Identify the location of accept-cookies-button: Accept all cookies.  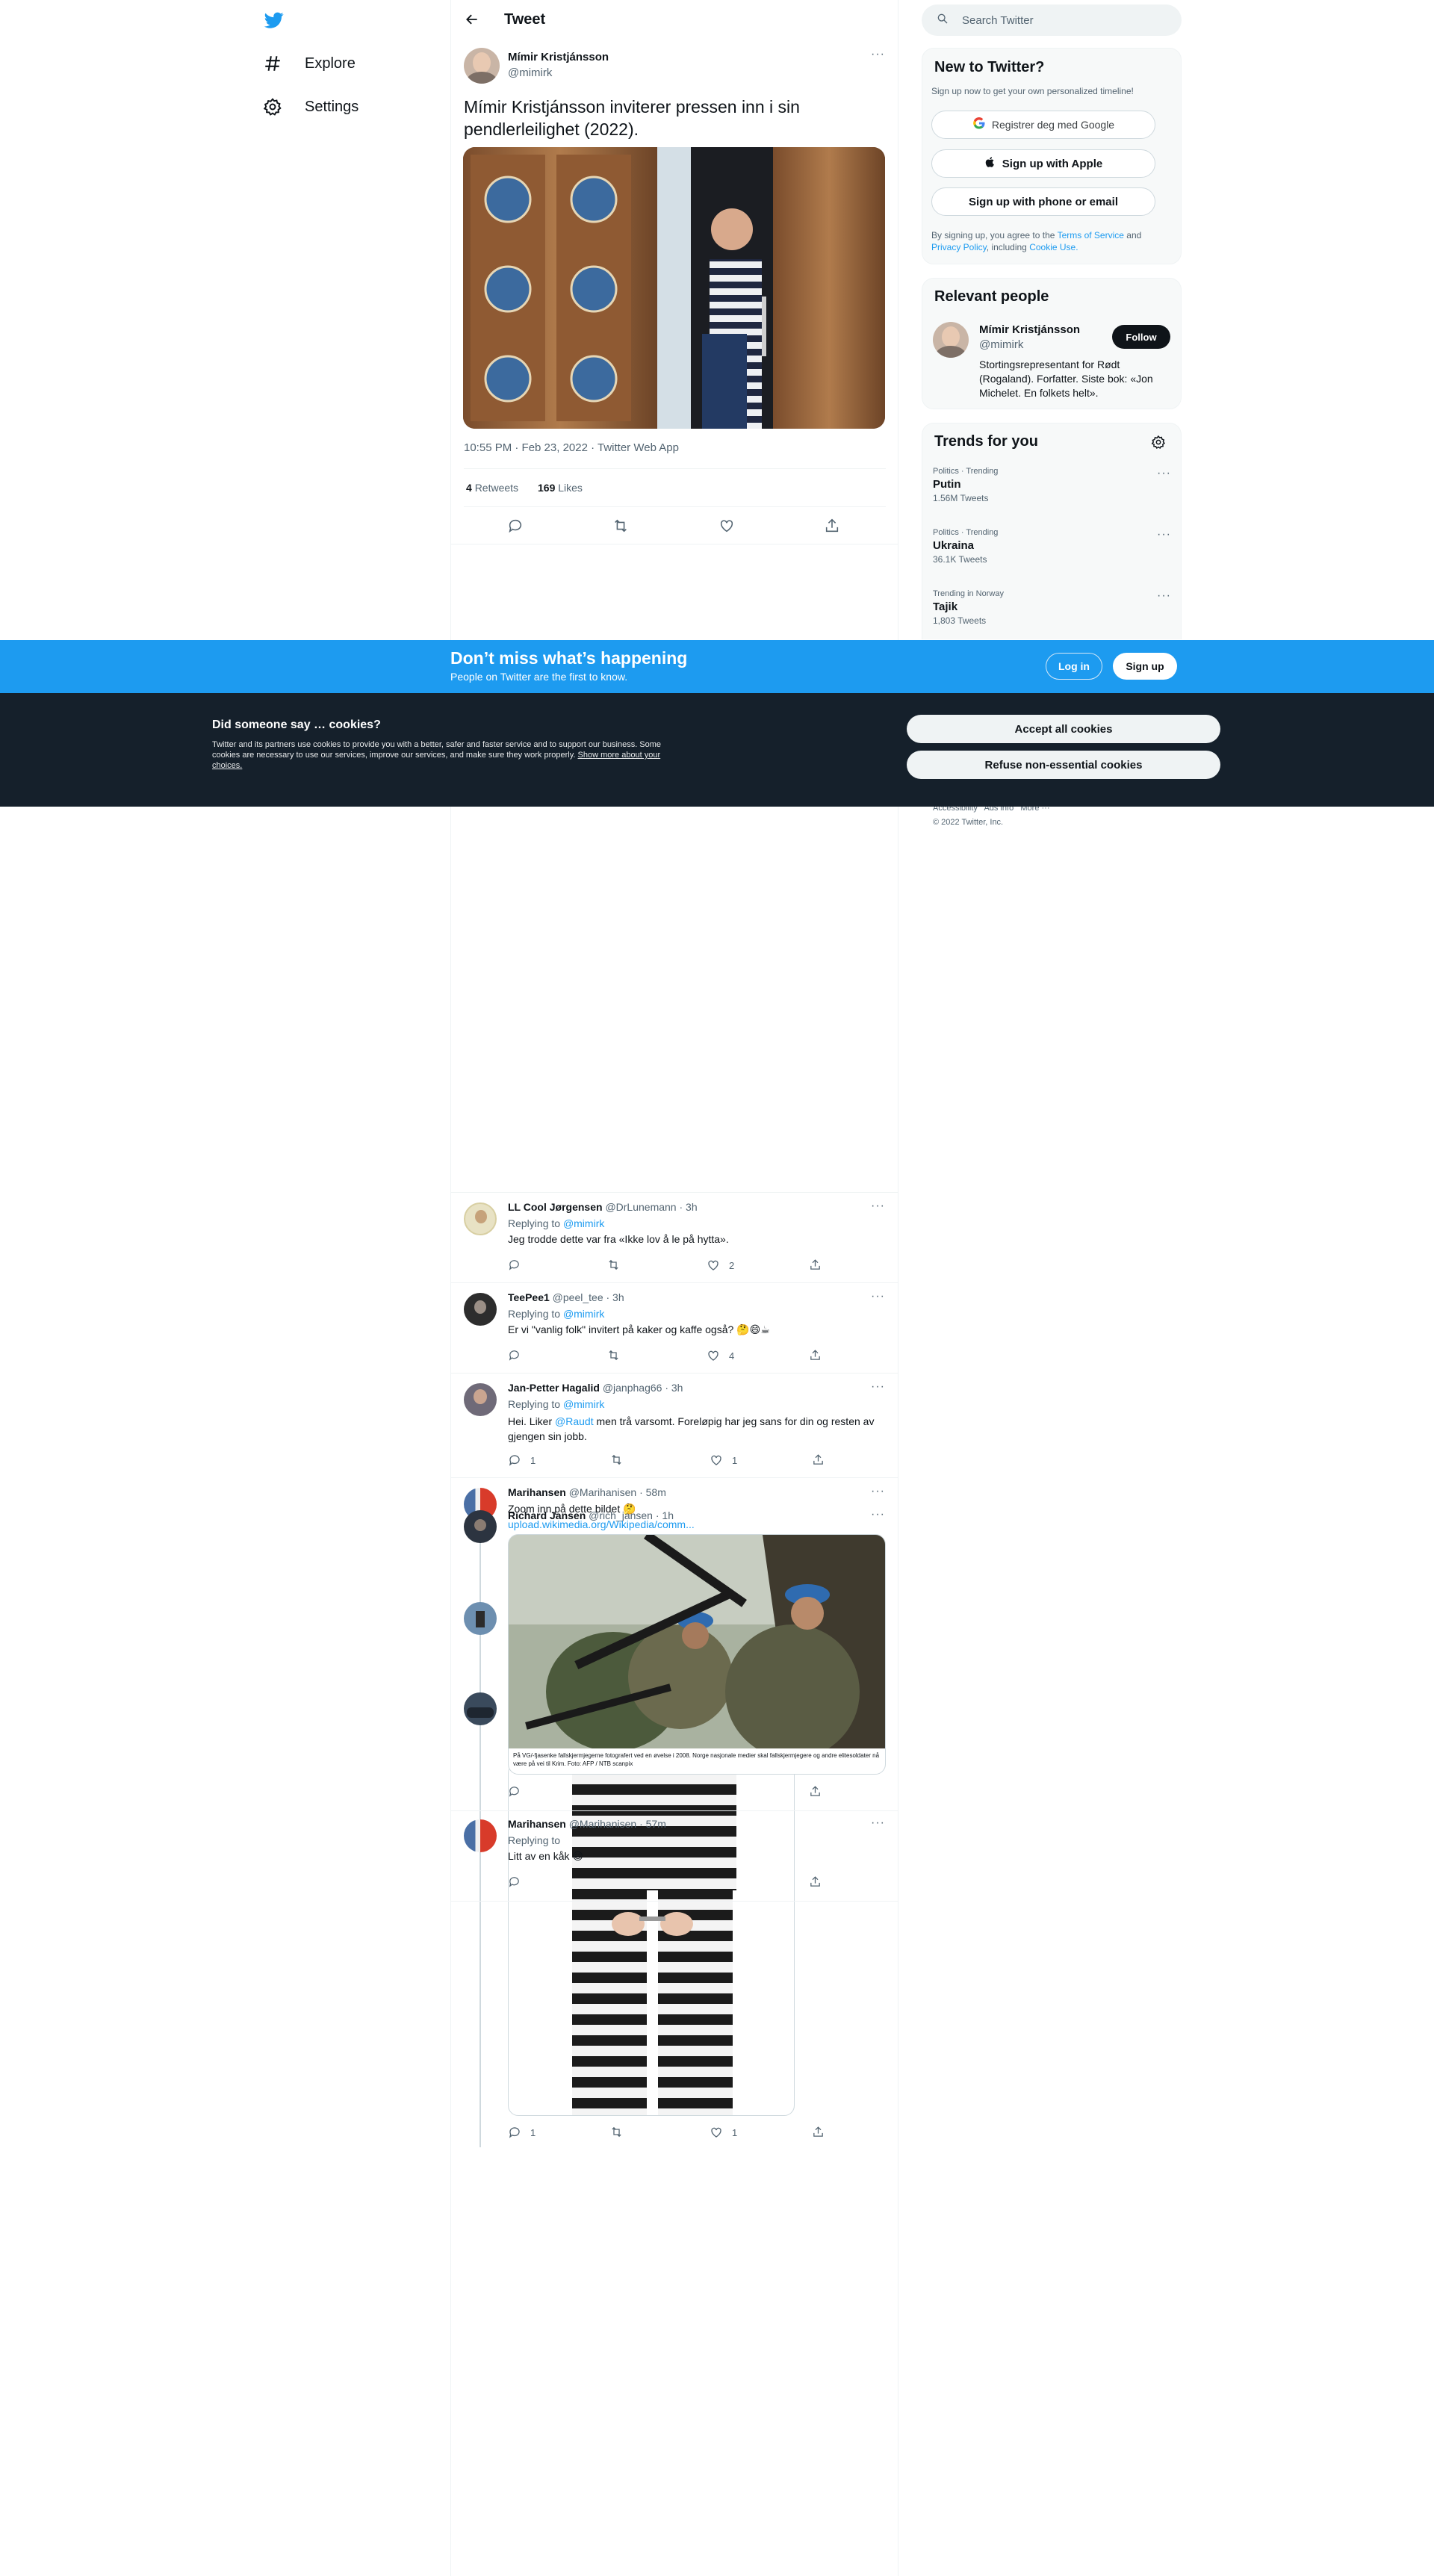
(1063, 729).